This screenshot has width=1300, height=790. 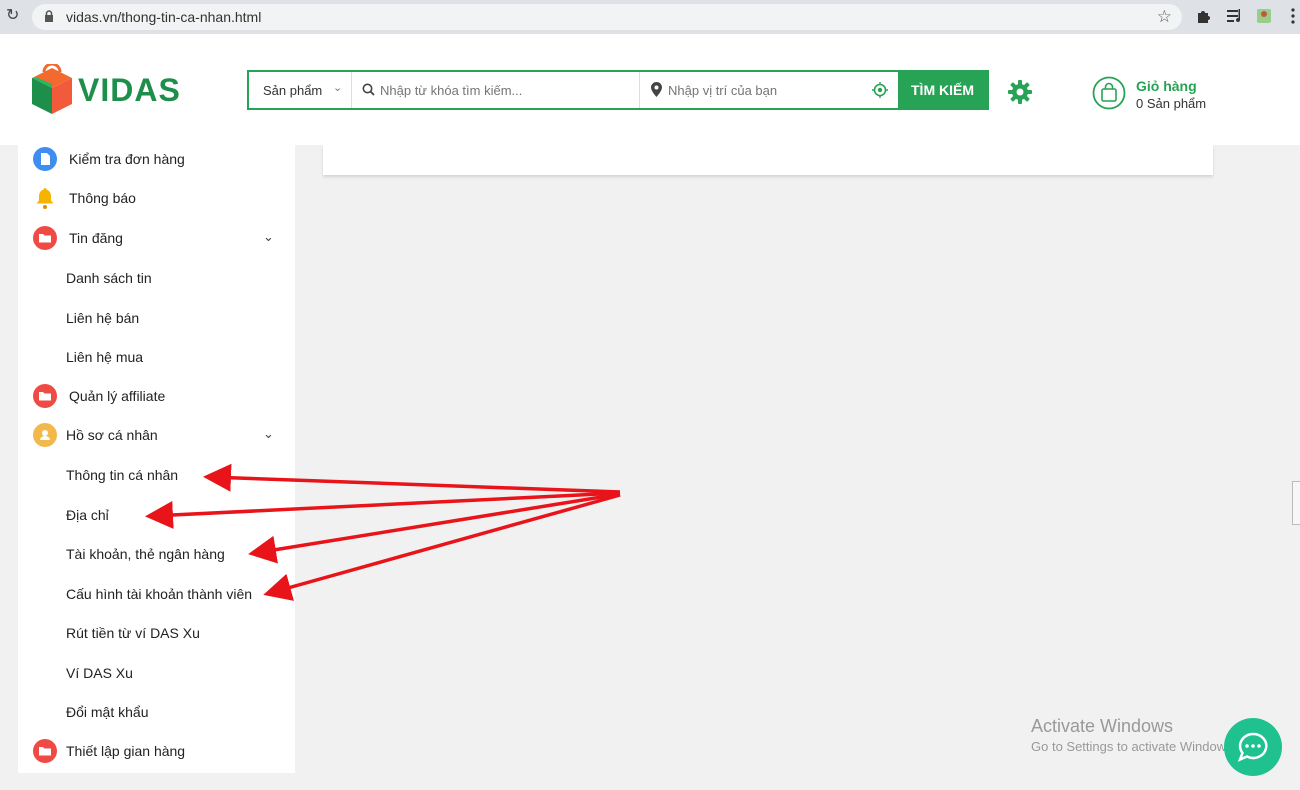 I want to click on cart-title: Giỏ hàng, so click(x=1166, y=86).